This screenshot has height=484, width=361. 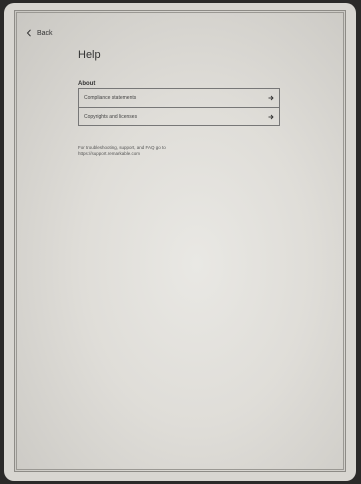 What do you see at coordinates (179, 98) in the screenshot?
I see `list-item-compliance-statements: Compliance statements` at bounding box center [179, 98].